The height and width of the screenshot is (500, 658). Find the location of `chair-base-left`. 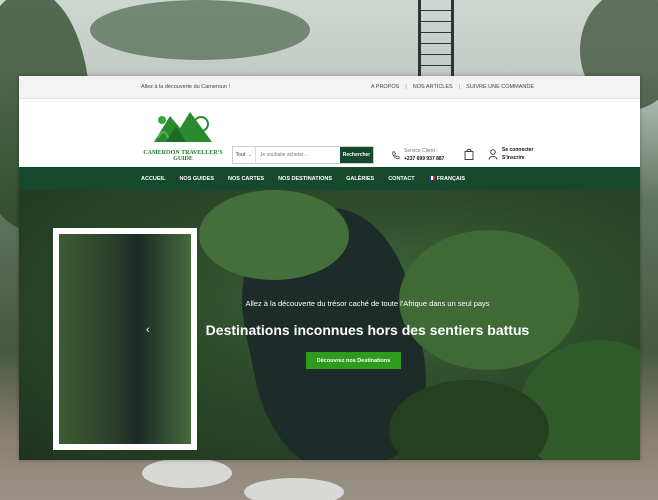

chair-base-left is located at coordinates (187, 473).